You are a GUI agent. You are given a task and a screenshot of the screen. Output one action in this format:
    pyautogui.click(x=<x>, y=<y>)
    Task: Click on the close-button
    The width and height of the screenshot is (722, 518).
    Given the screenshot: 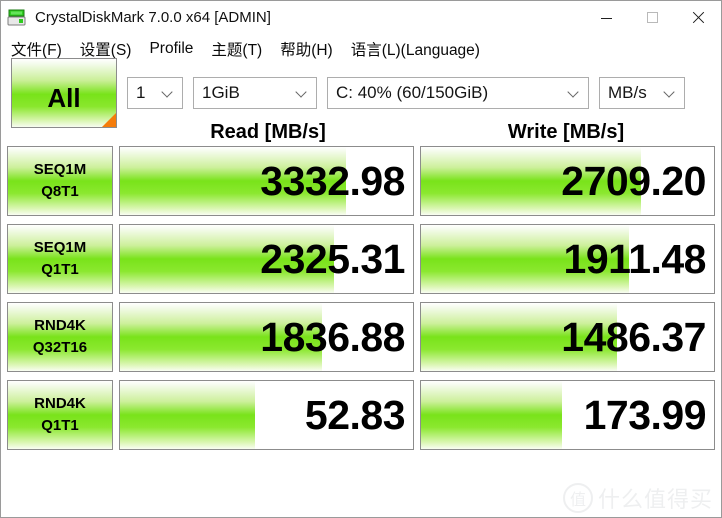 What is the action you would take?
    pyautogui.click(x=698, y=17)
    